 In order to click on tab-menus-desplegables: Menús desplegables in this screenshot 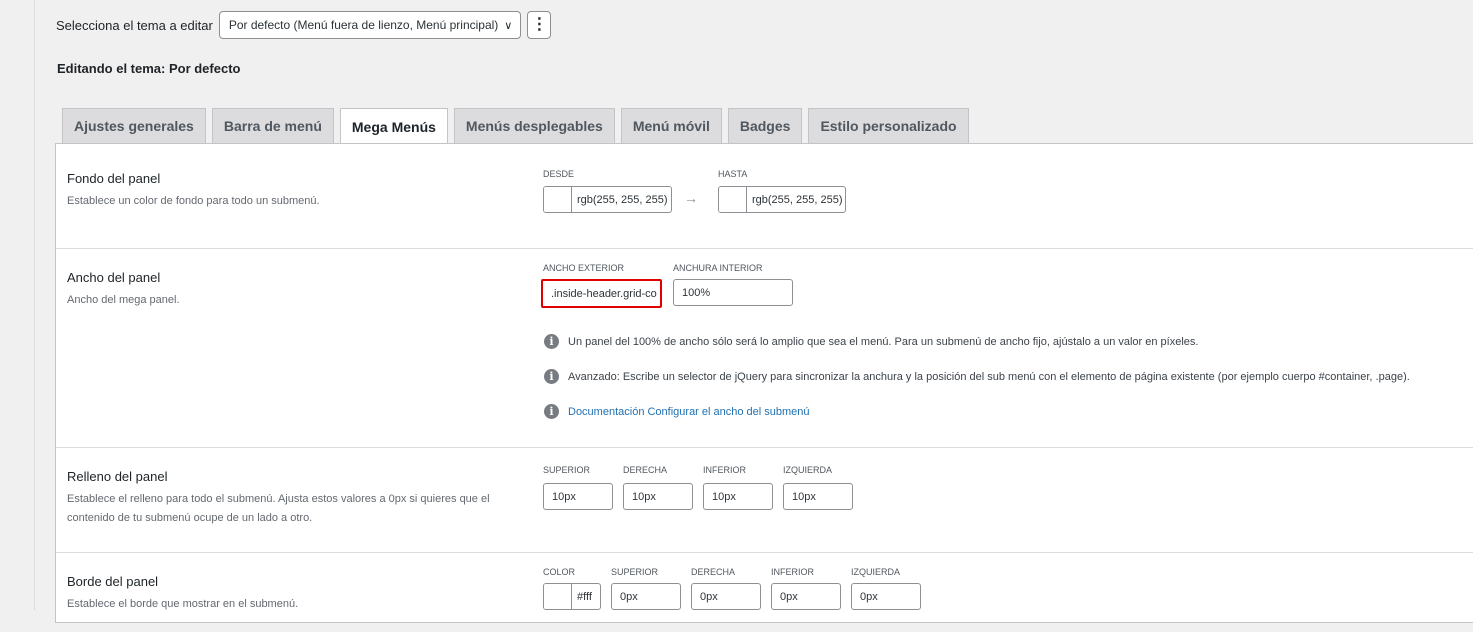, I will do `click(534, 125)`.